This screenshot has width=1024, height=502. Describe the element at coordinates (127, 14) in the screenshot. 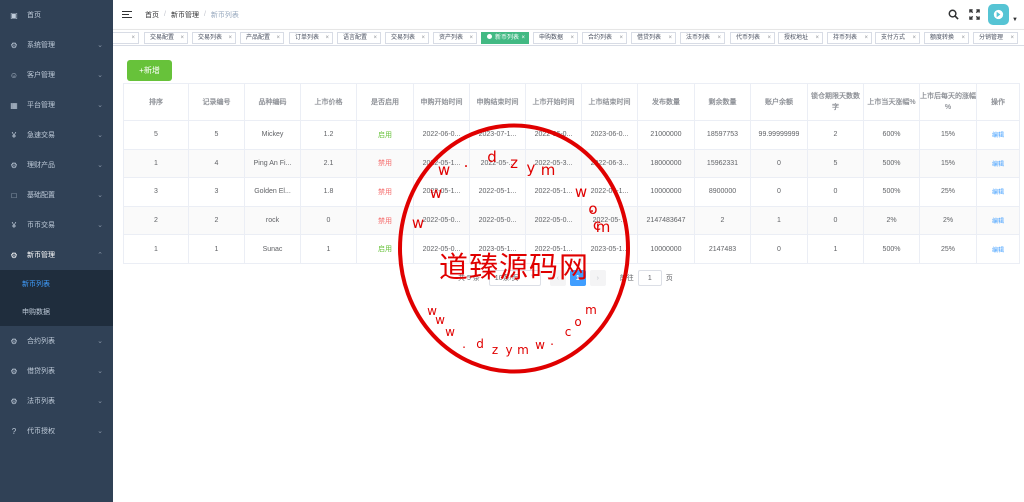

I see `hamburger-icon` at that location.